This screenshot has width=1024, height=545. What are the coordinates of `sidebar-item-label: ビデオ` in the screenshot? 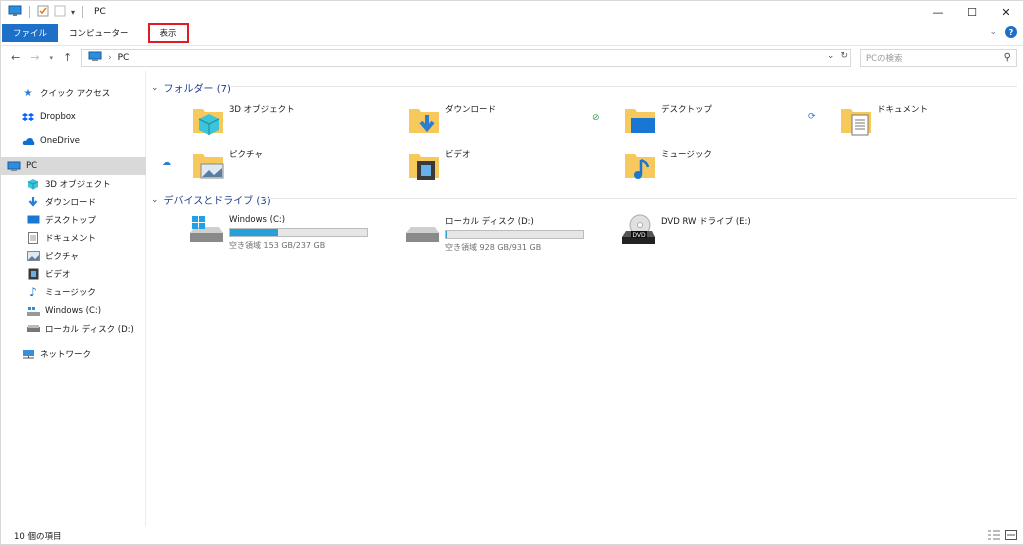 It's located at (58, 275).